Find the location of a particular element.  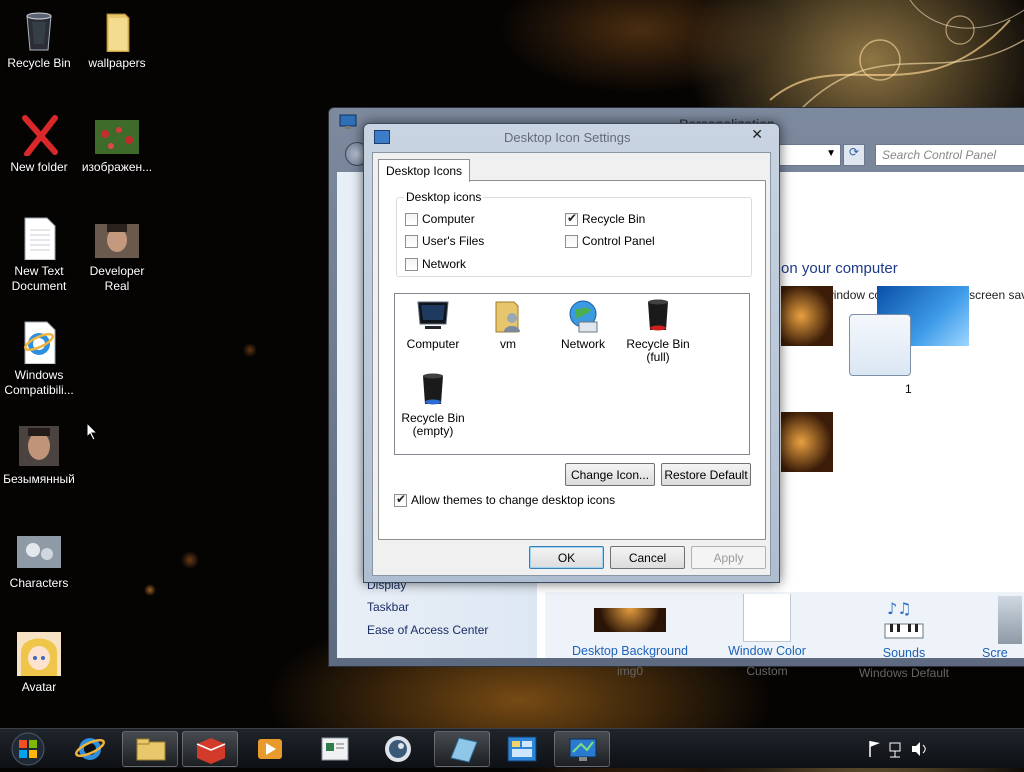

characters-icon is located at coordinates (39, 550).